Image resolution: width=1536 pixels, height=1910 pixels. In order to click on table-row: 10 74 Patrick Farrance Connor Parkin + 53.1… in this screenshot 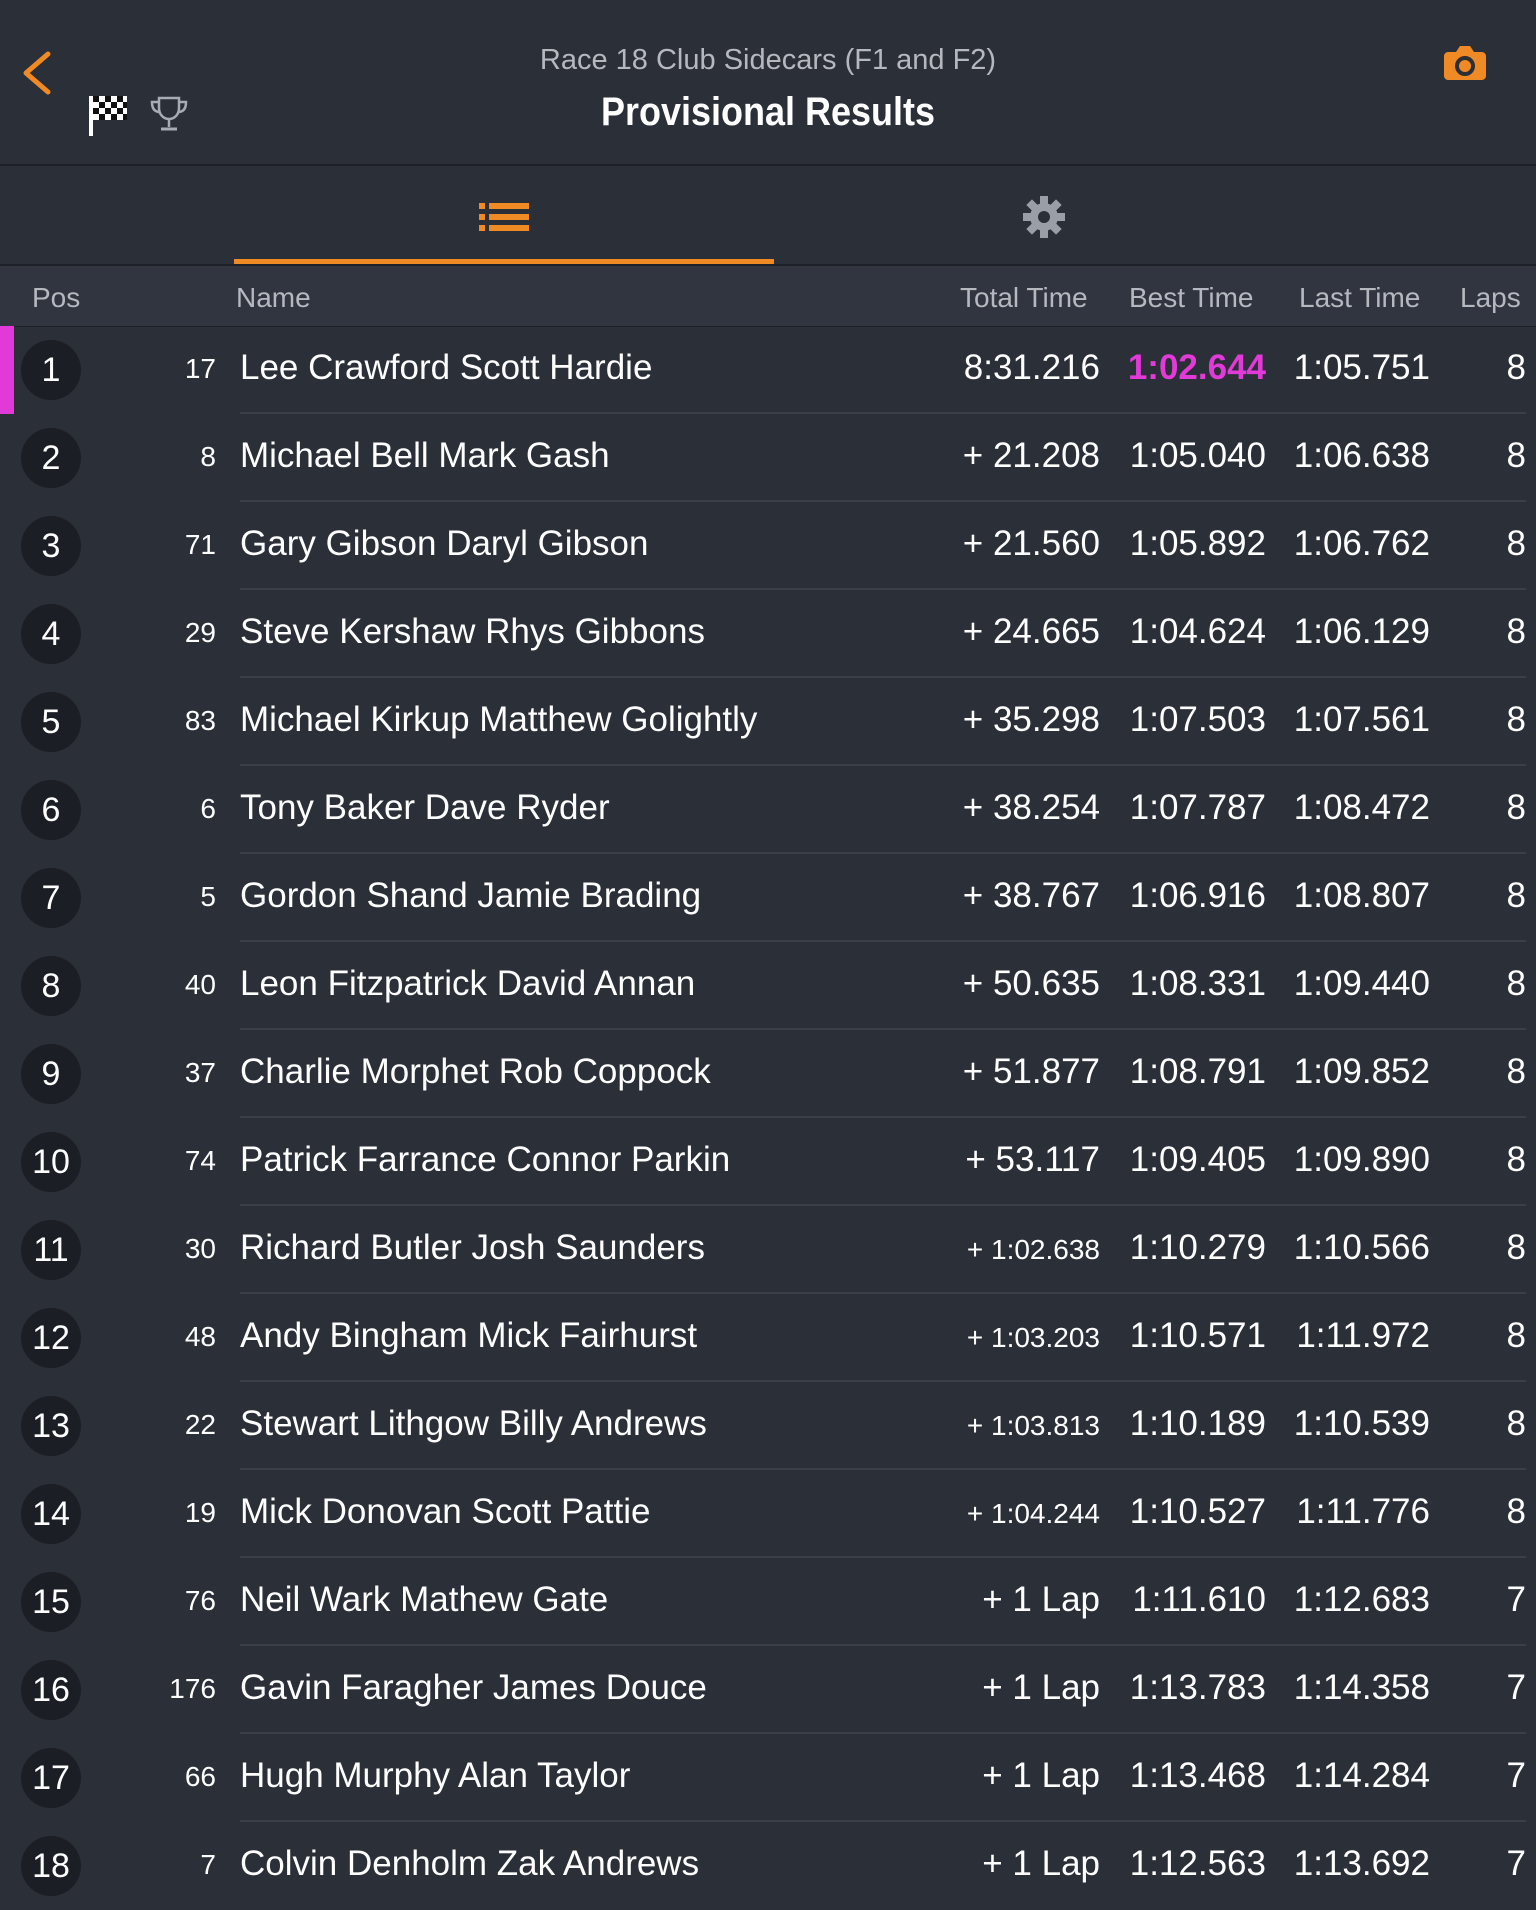, I will do `click(768, 1162)`.